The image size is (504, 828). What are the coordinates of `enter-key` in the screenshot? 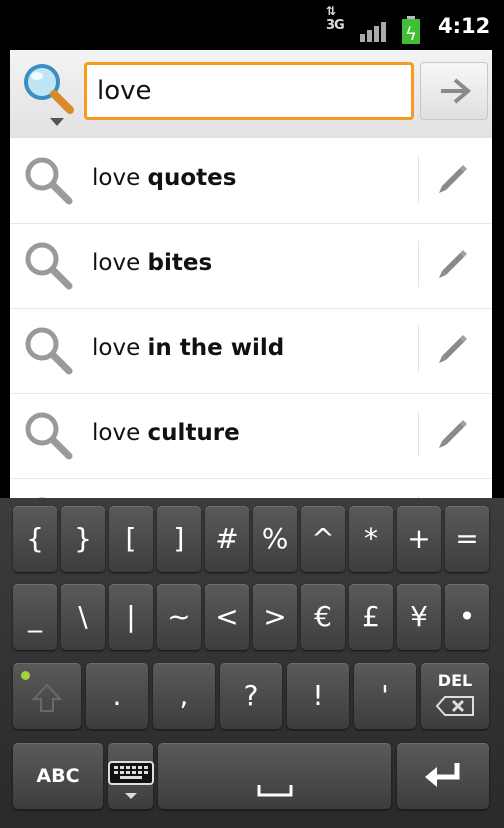 It's located at (443, 776).